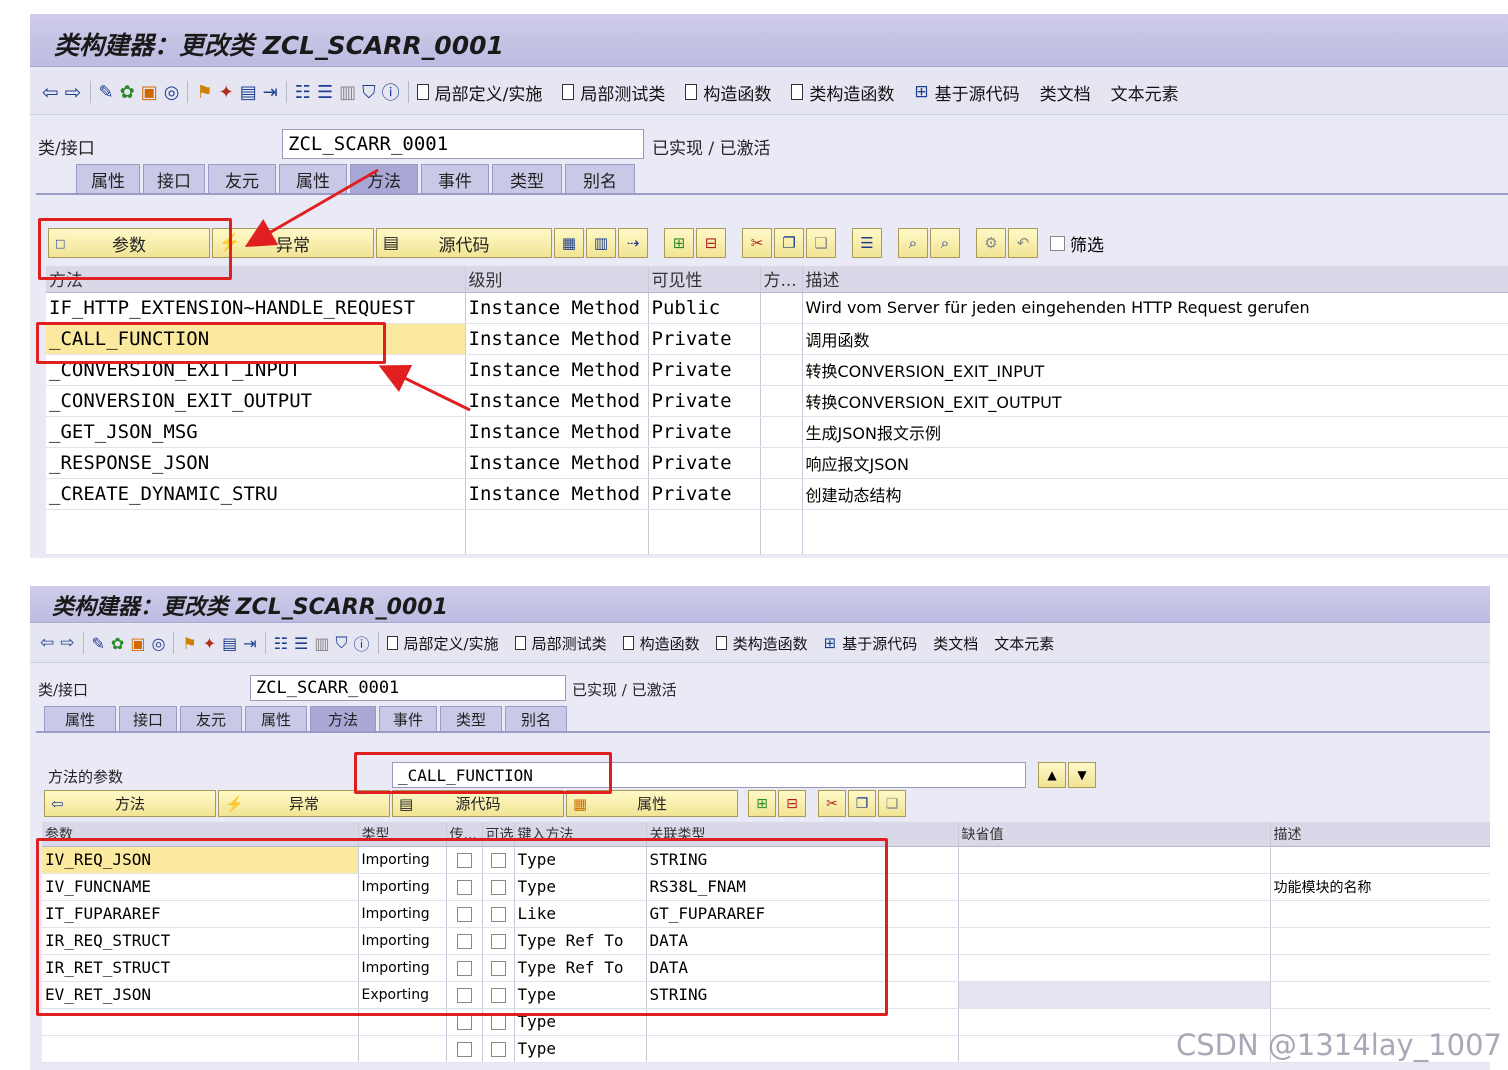 The image size is (1508, 1070). I want to click on prev-method-icon: ▲, so click(1052, 775).